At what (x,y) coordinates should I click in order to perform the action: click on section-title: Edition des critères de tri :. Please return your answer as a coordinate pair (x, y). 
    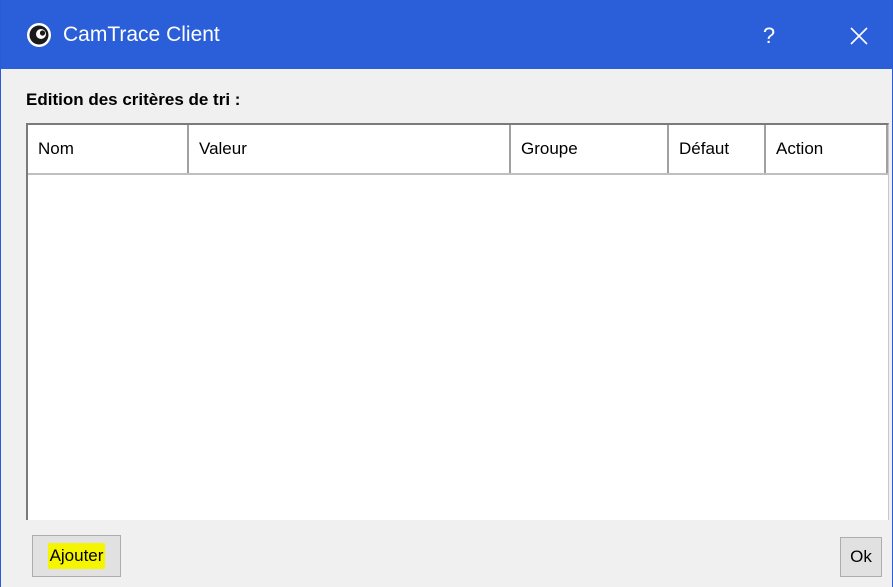
    Looking at the image, I should click on (133, 99).